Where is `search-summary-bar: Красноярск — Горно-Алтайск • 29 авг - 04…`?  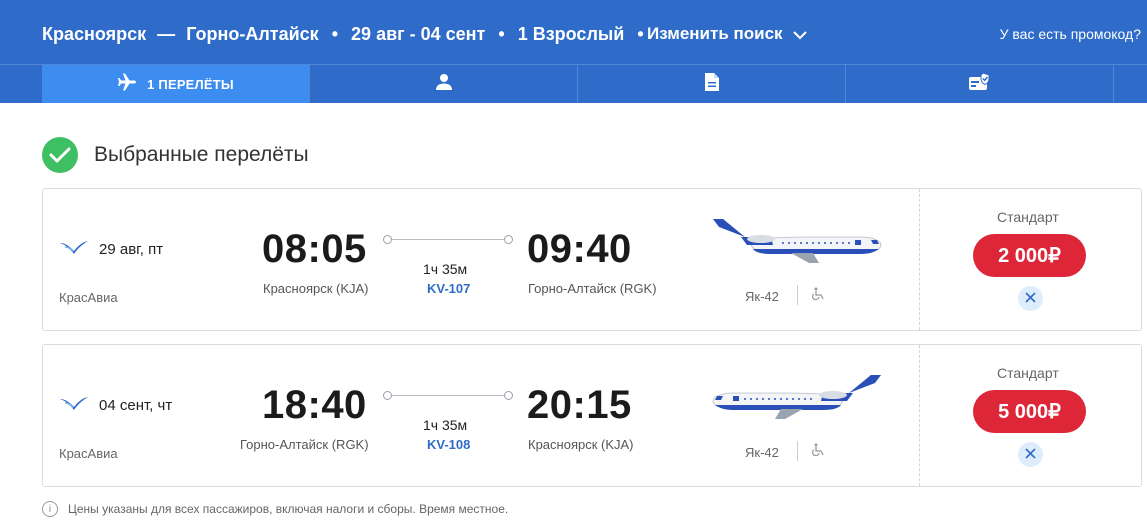 search-summary-bar: Красноярск — Горно-Алтайск • 29 авг - 04… is located at coordinates (573, 32).